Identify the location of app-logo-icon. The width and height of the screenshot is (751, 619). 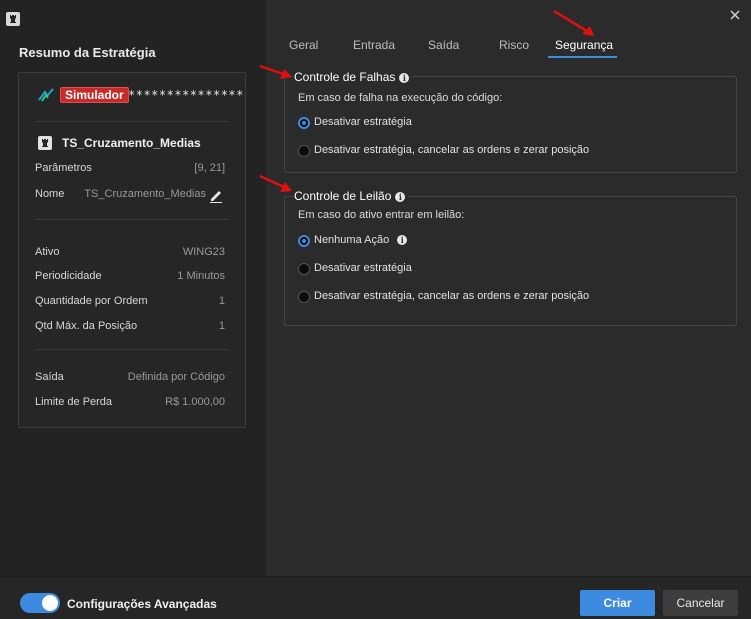
(13, 19).